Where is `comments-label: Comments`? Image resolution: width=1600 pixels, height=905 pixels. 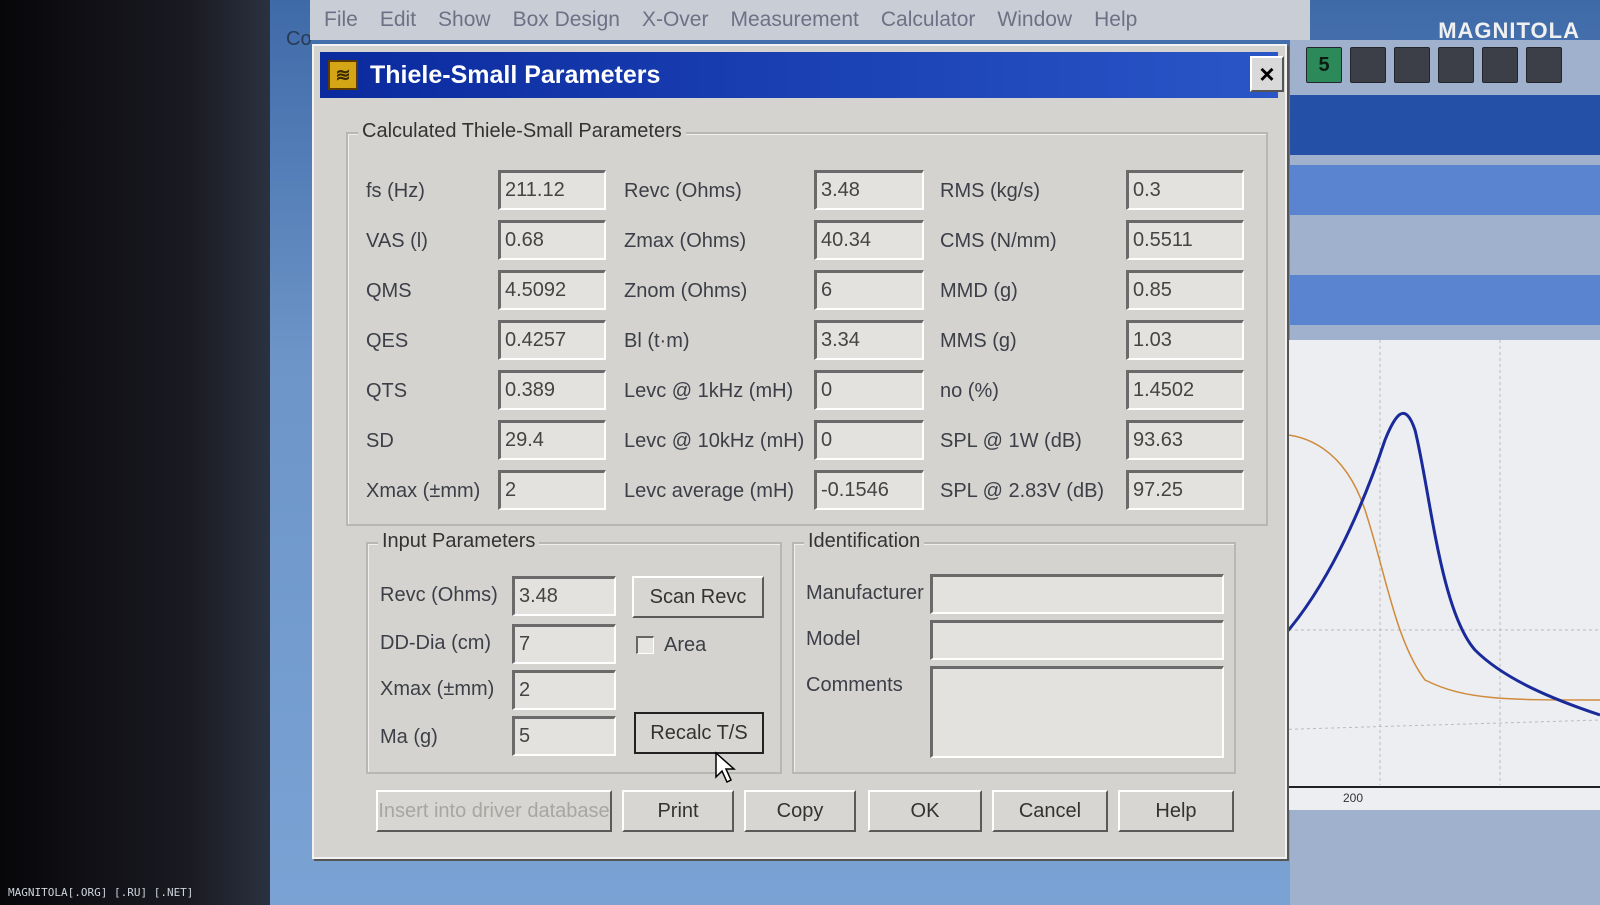 comments-label: Comments is located at coordinates (854, 685).